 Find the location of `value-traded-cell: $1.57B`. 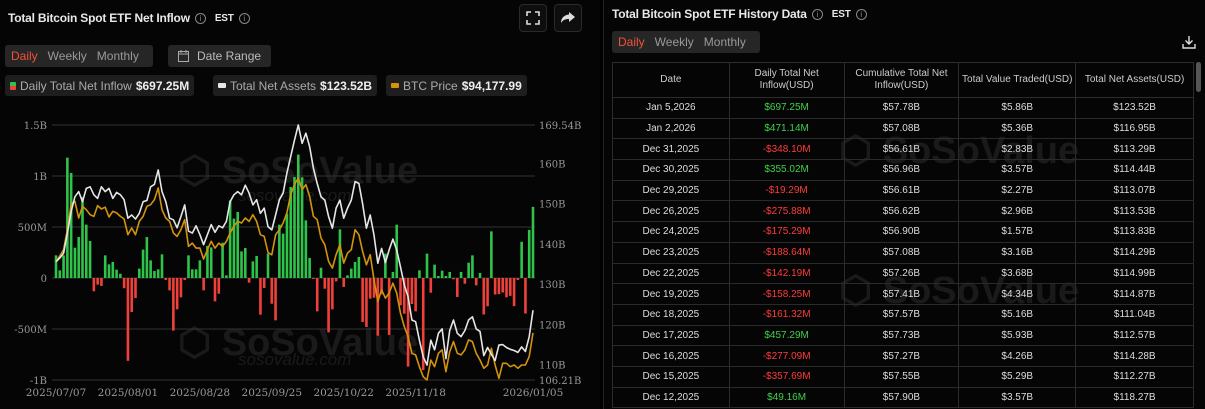

value-traded-cell: $1.57B is located at coordinates (1017, 232).